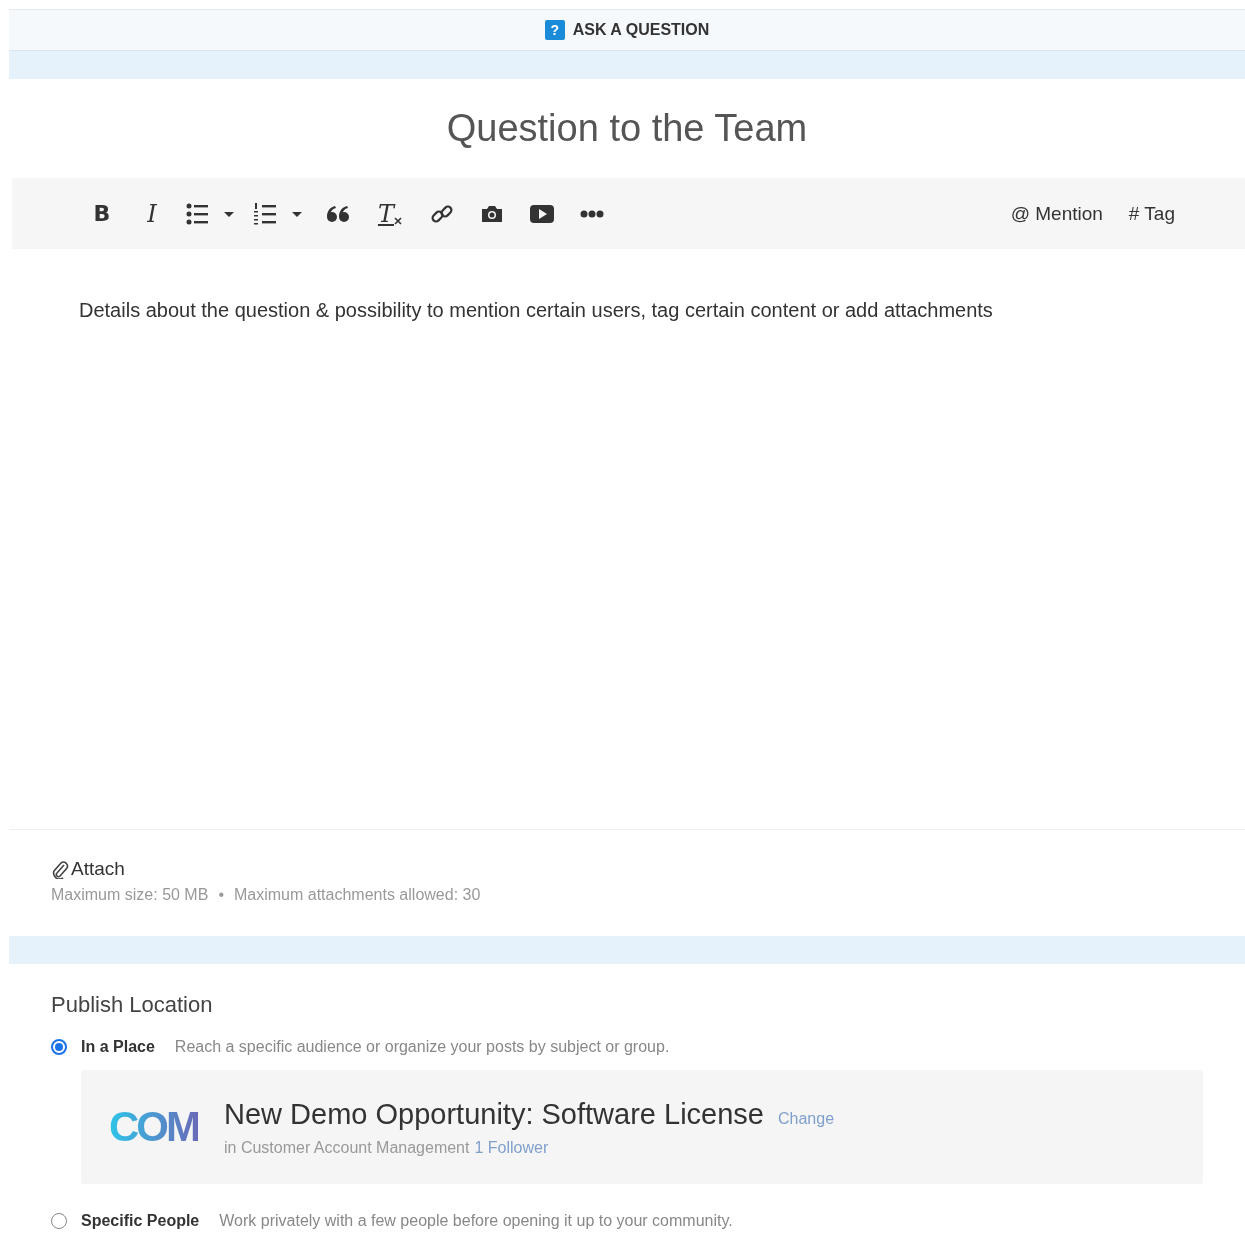 This screenshot has height=1239, width=1245. What do you see at coordinates (60, 869) in the screenshot?
I see `paperclip-icon` at bounding box center [60, 869].